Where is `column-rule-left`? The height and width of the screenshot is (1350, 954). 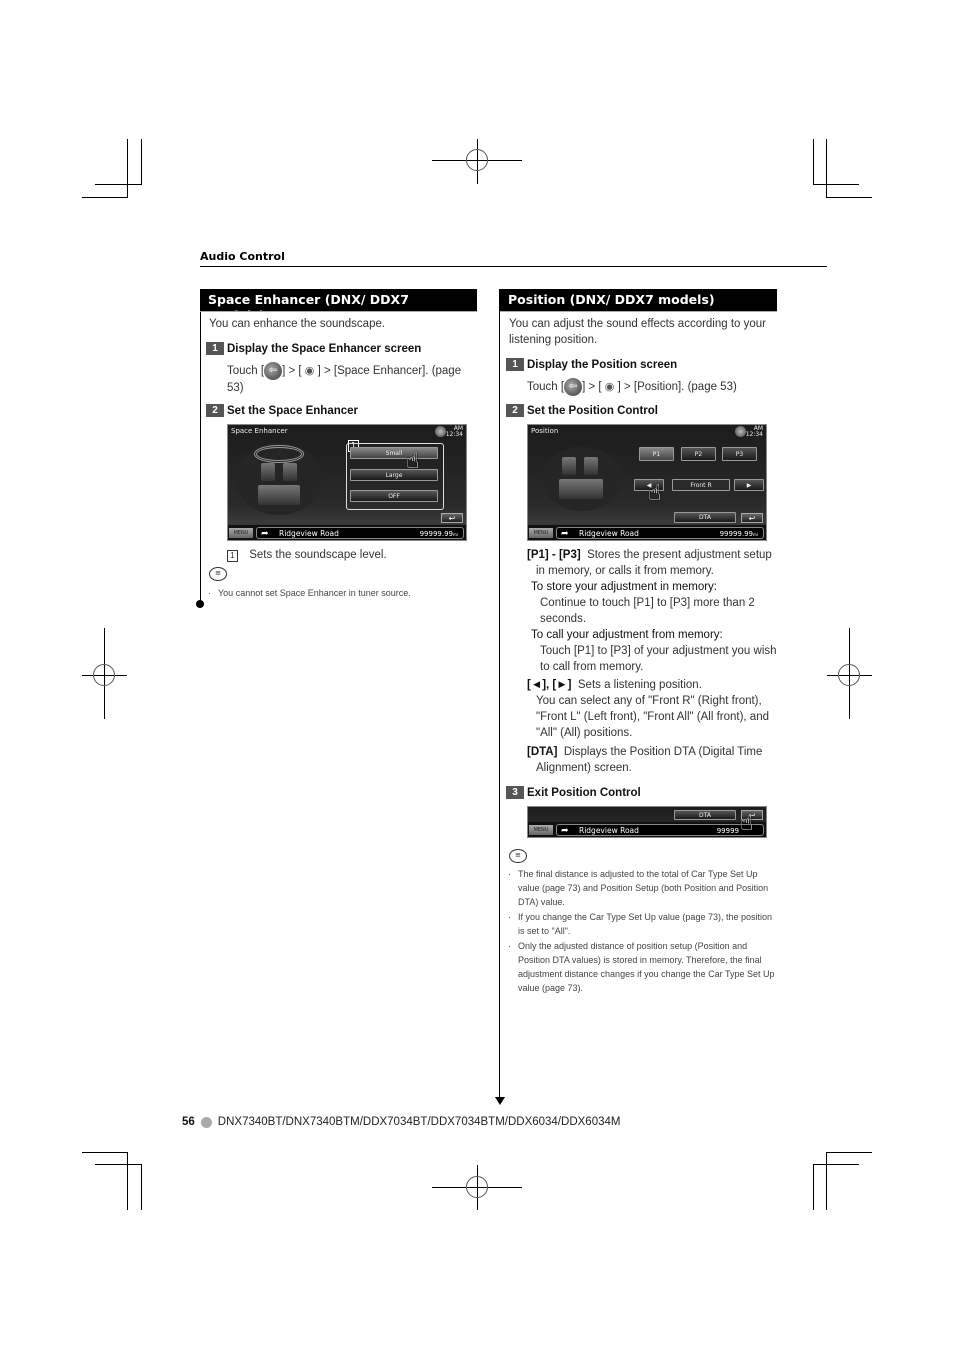
column-rule-left is located at coordinates (200, 457).